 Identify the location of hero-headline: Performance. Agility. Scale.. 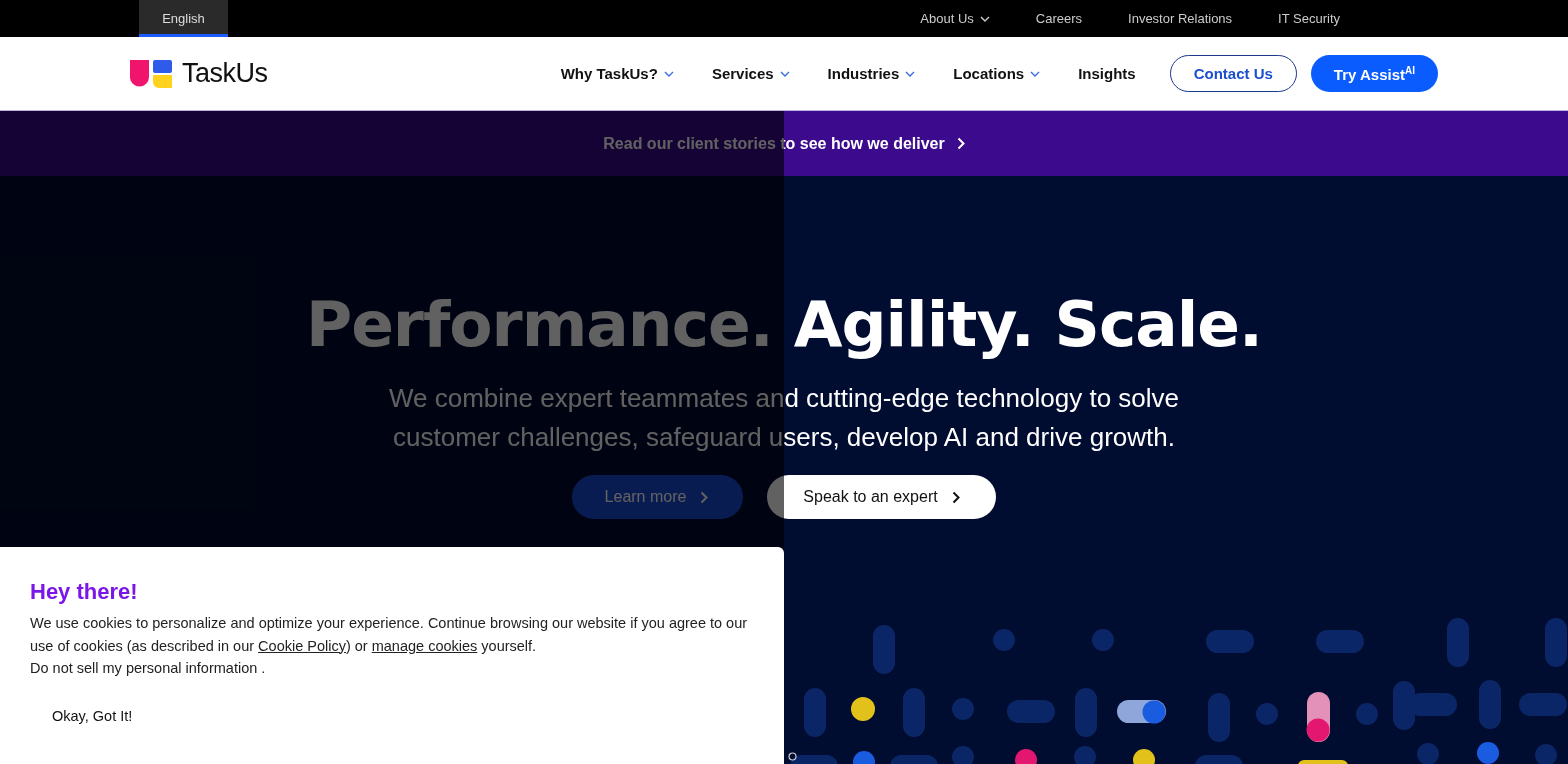
(784, 324).